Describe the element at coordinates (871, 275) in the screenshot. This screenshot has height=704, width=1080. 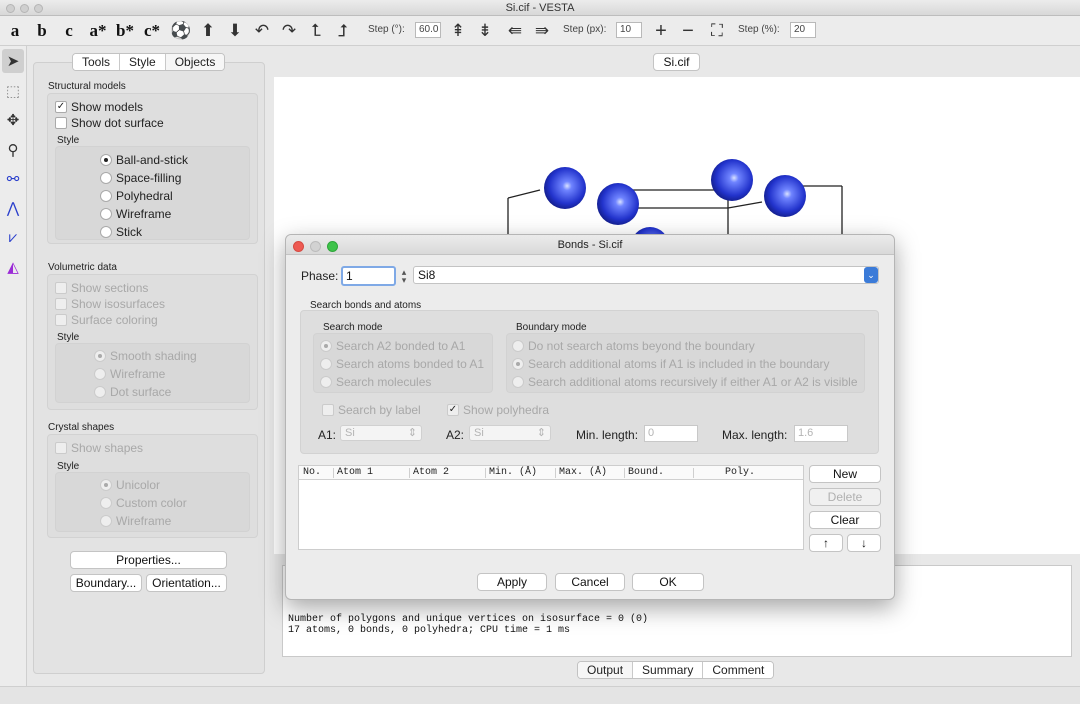
I see `chevron-down-icon: ⌄` at that location.